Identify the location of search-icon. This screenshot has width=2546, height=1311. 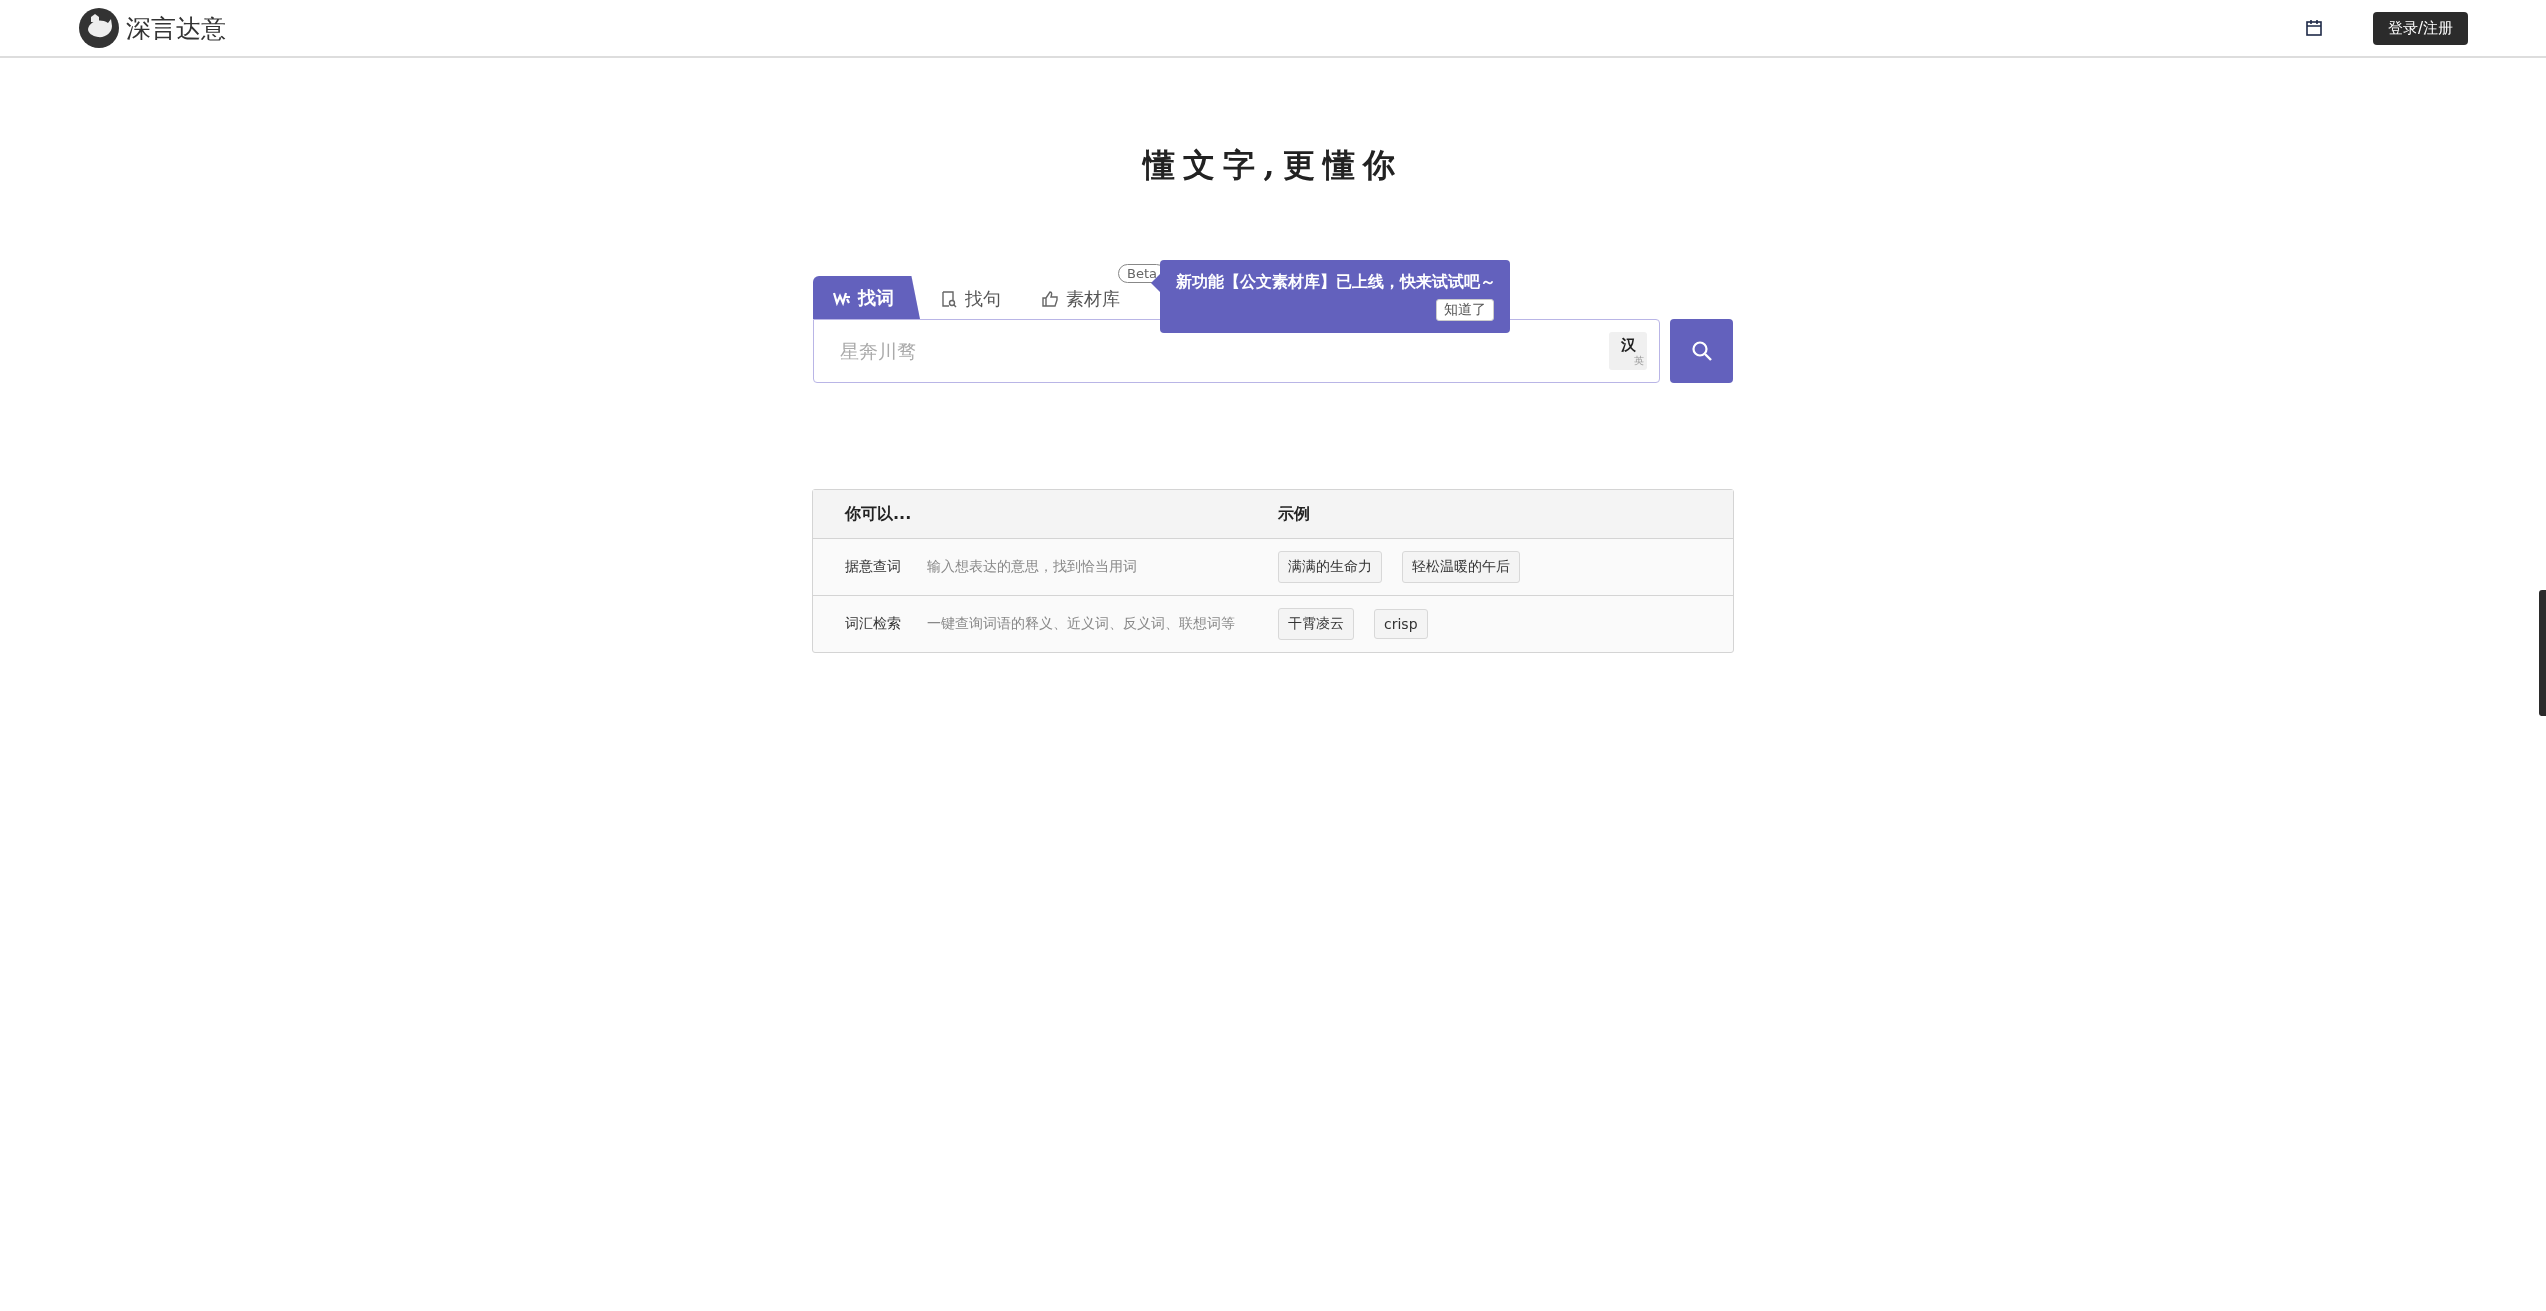
(1701, 351).